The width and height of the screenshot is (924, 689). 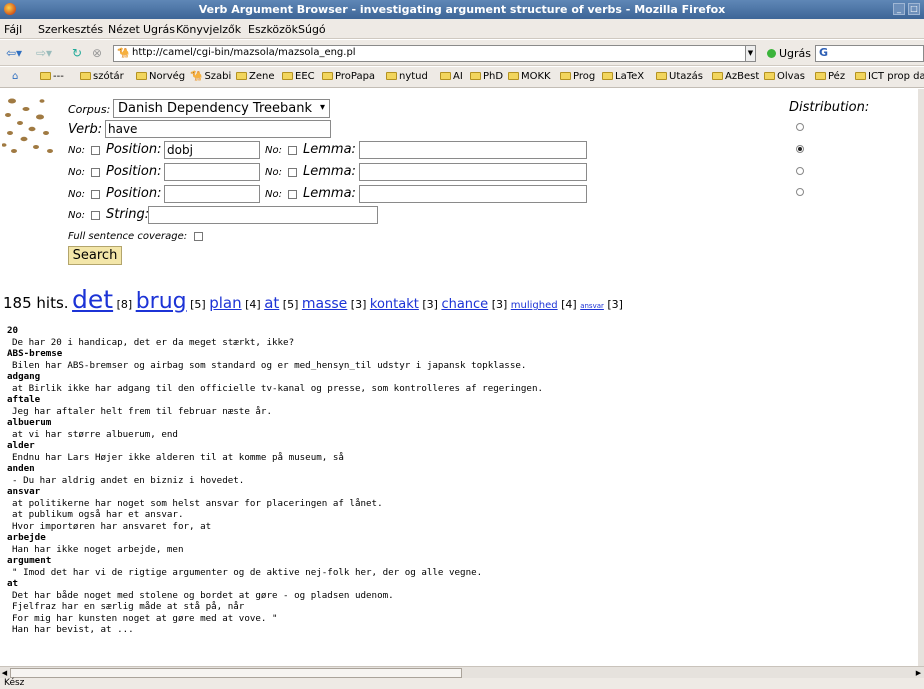 I want to click on scrollbar-thumb, so click(x=236, y=673).